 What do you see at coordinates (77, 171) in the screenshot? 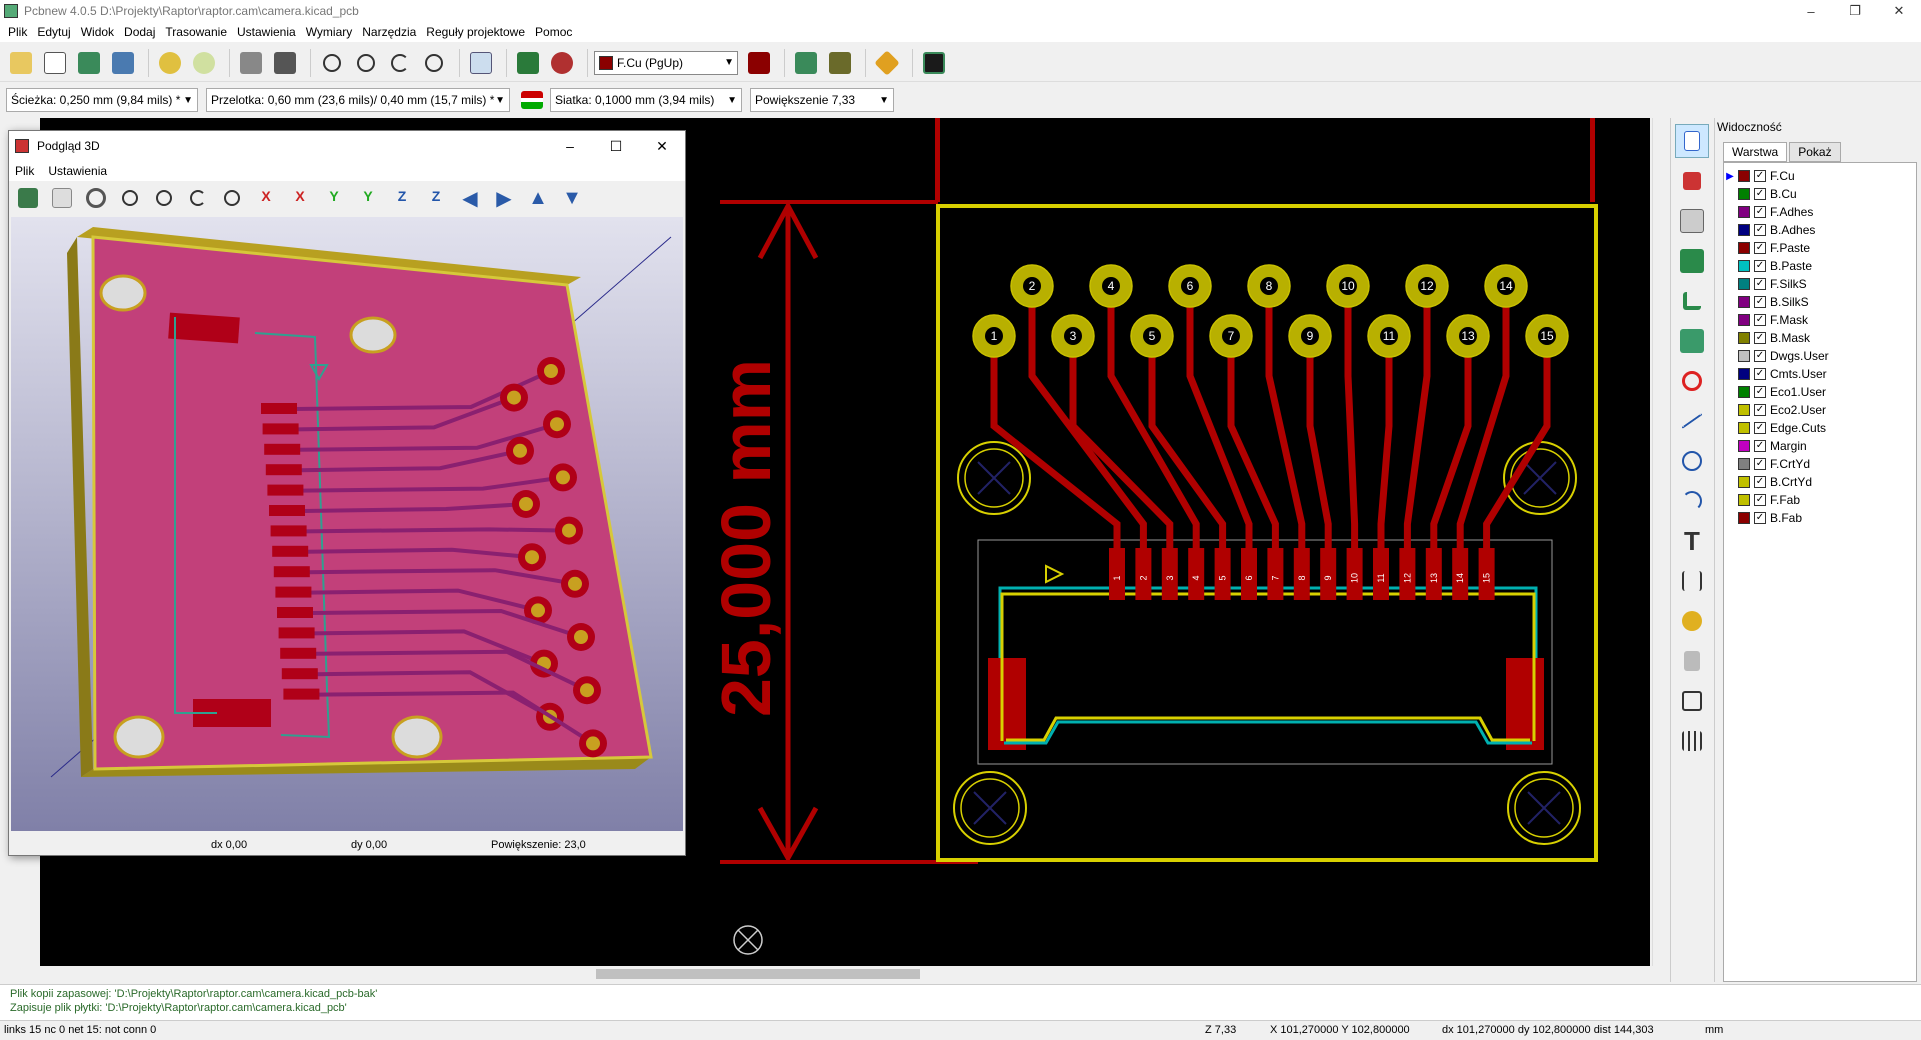
I see `viewer-menu-ustawienia: Ustawienia` at bounding box center [77, 171].